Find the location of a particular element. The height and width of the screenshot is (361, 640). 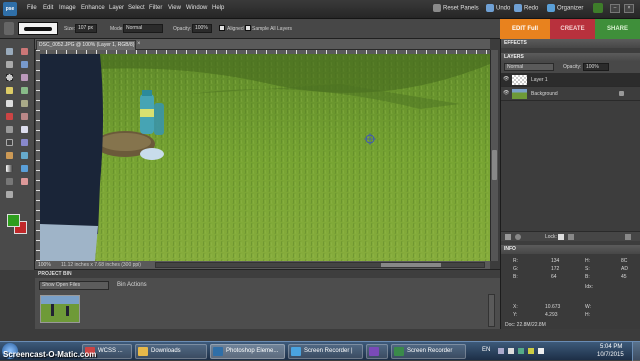

menu-layer: Layer is located at coordinates (116, 8).